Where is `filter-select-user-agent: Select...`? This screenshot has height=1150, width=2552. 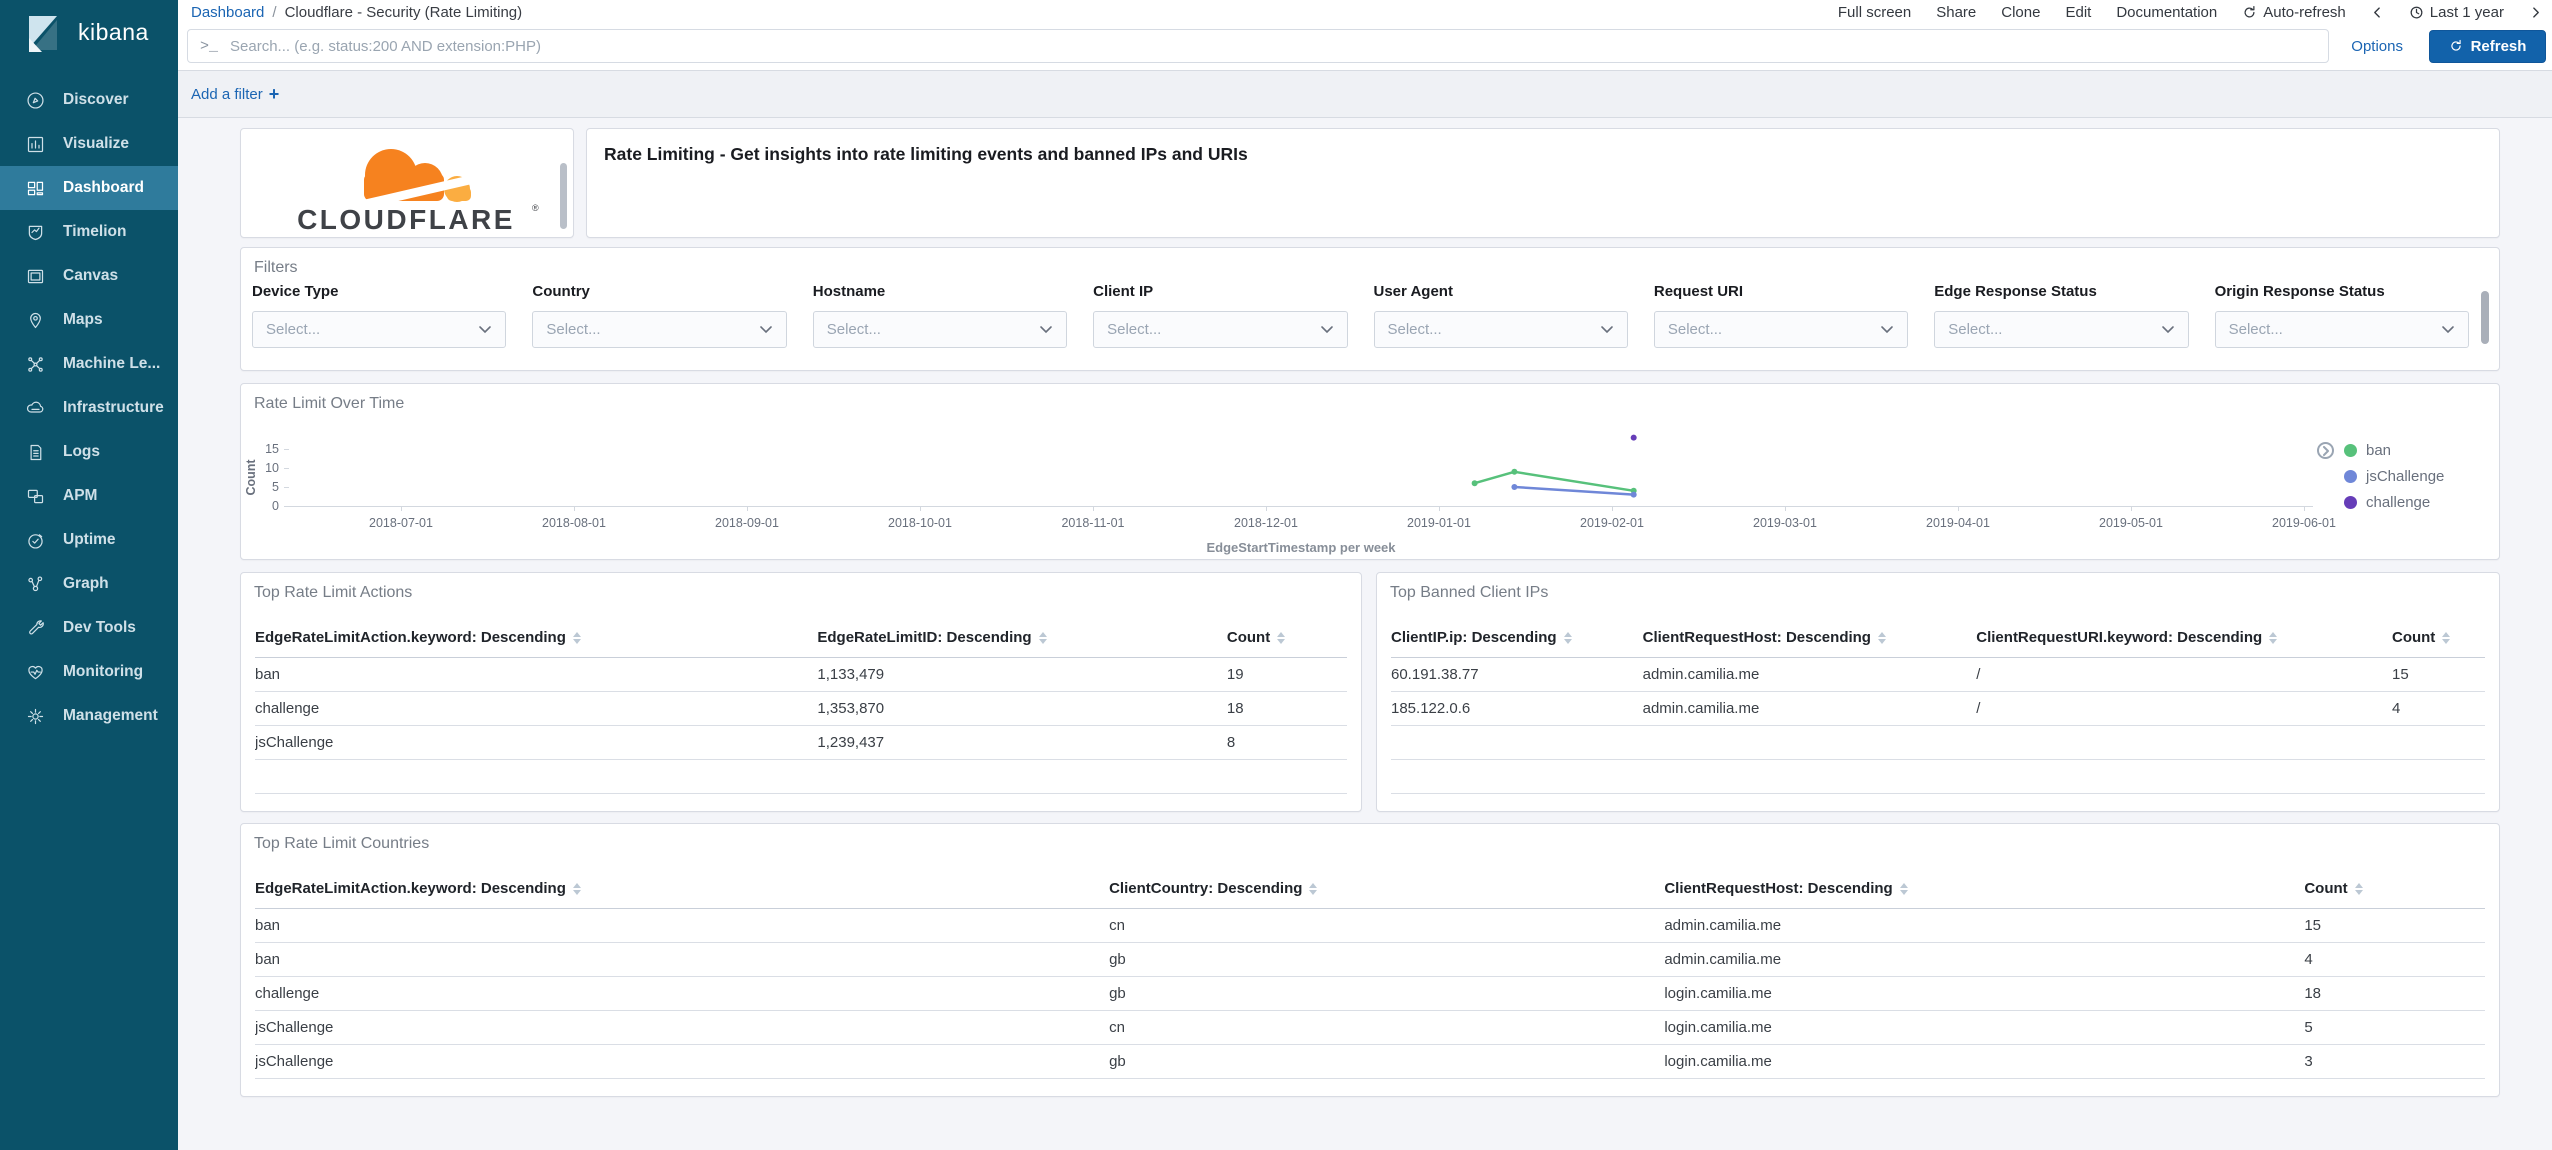
filter-select-user-agent: Select... is located at coordinates (1500, 329).